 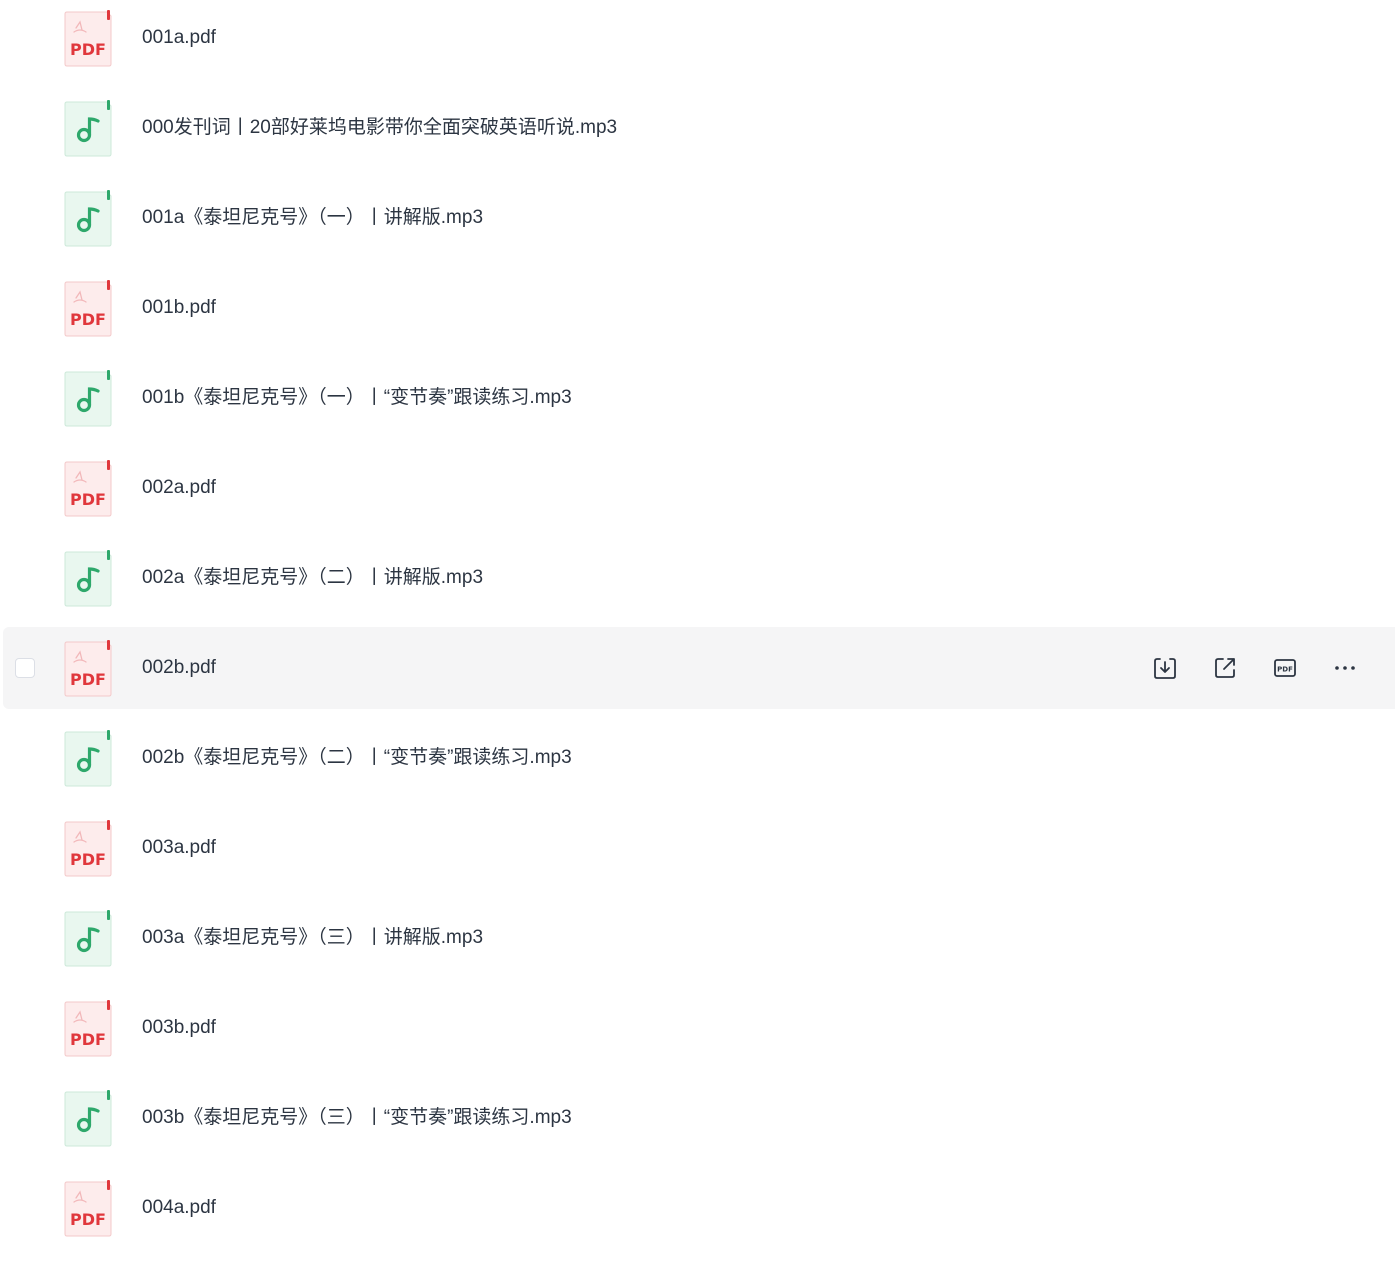 I want to click on more-button, so click(x=1345, y=668).